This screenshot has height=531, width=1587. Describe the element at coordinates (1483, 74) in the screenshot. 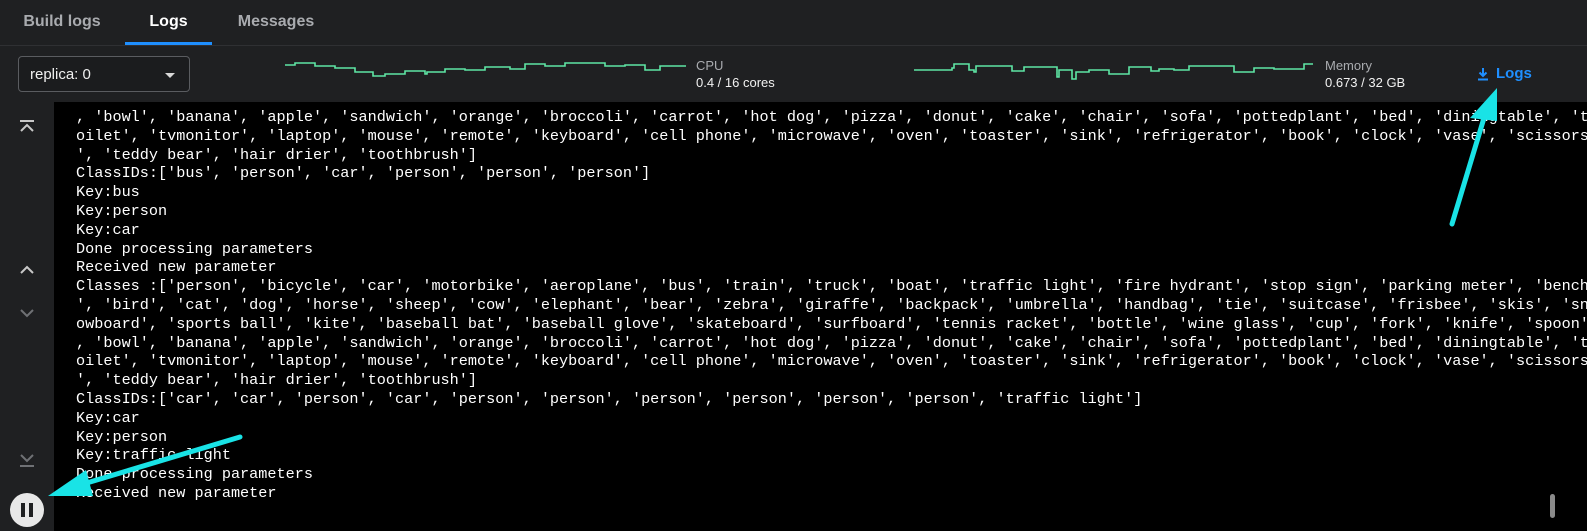

I see `download-icon` at that location.